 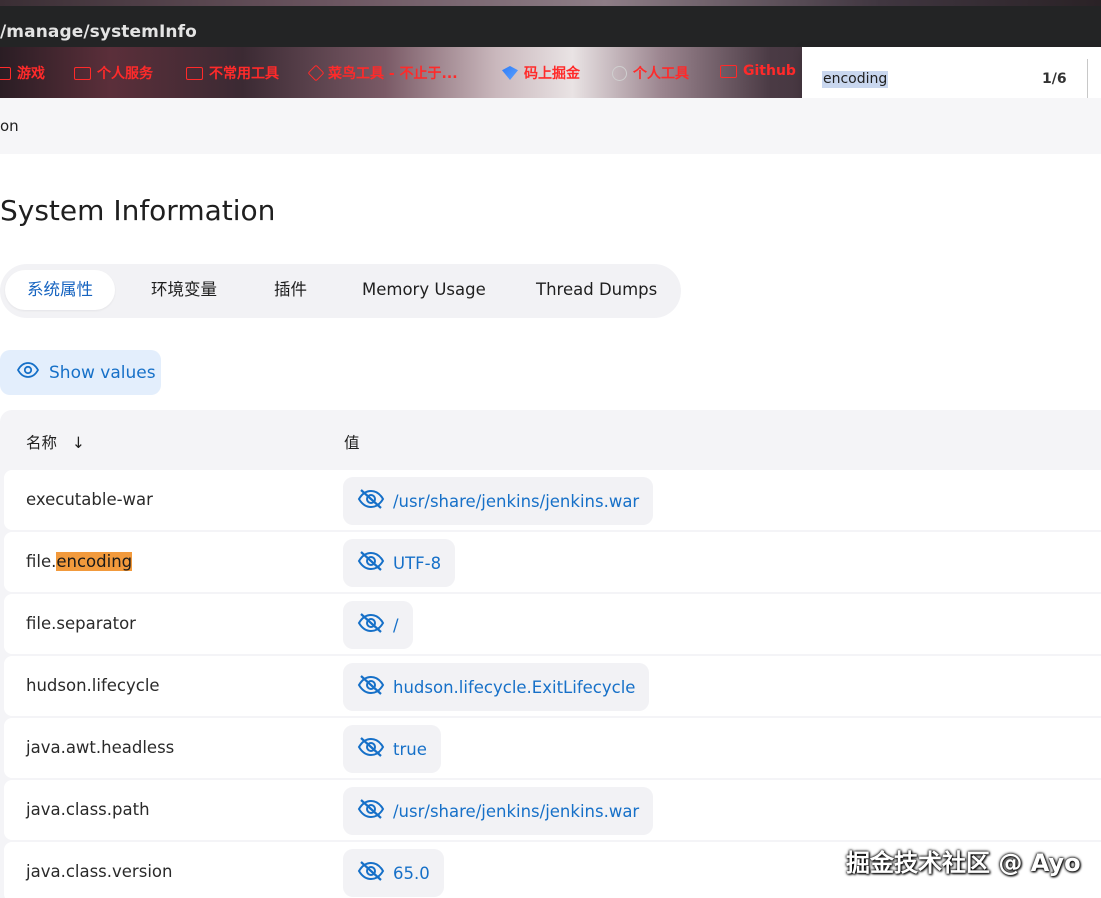 I want to click on show-values-button: Show values, so click(x=80, y=372).